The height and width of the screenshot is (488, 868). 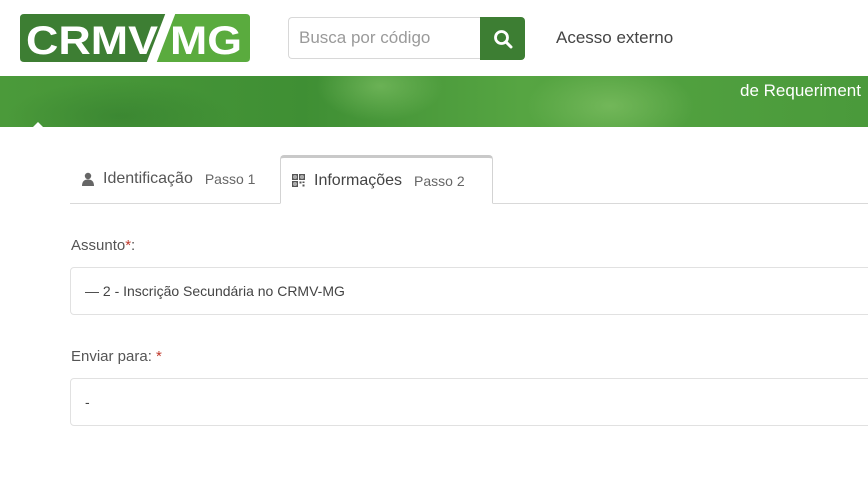 I want to click on tab-identificacao-step: Passo 1, so click(x=230, y=179).